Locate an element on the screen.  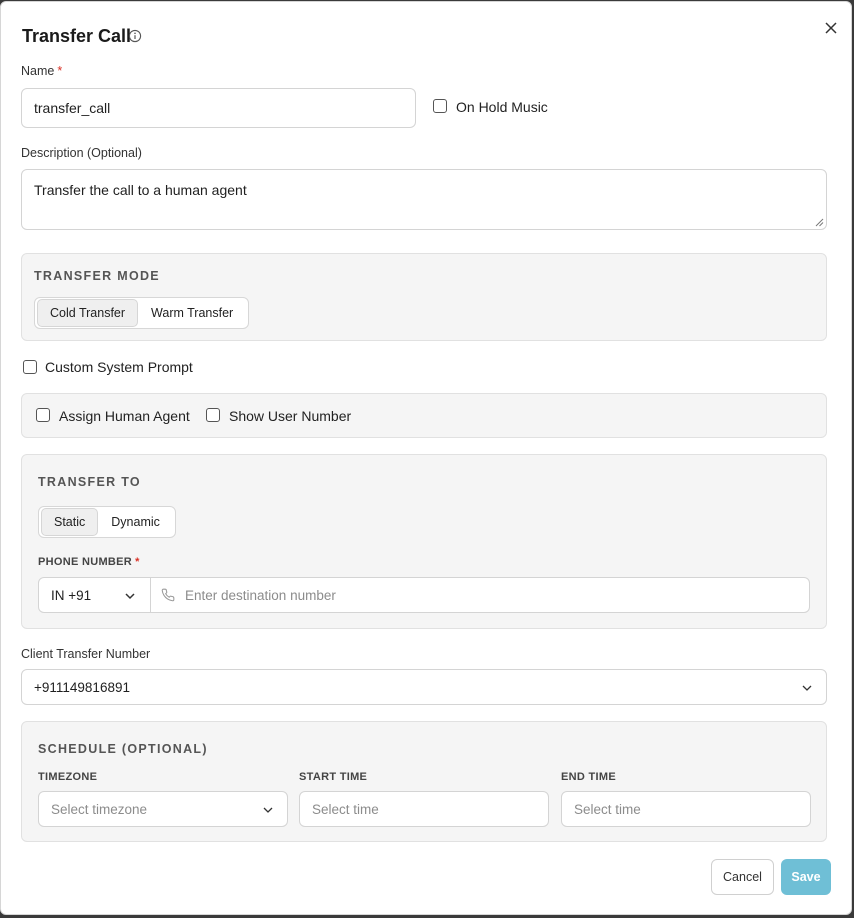
transfer-to-title: TRANSFER TO is located at coordinates (89, 482).